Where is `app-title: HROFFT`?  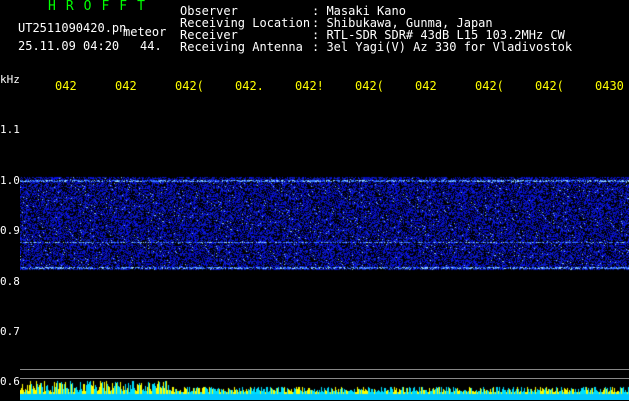
app-title: HROFFT is located at coordinates (101, 7).